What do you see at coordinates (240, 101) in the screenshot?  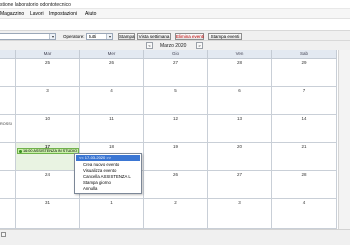 I see `day-cell: 6` at bounding box center [240, 101].